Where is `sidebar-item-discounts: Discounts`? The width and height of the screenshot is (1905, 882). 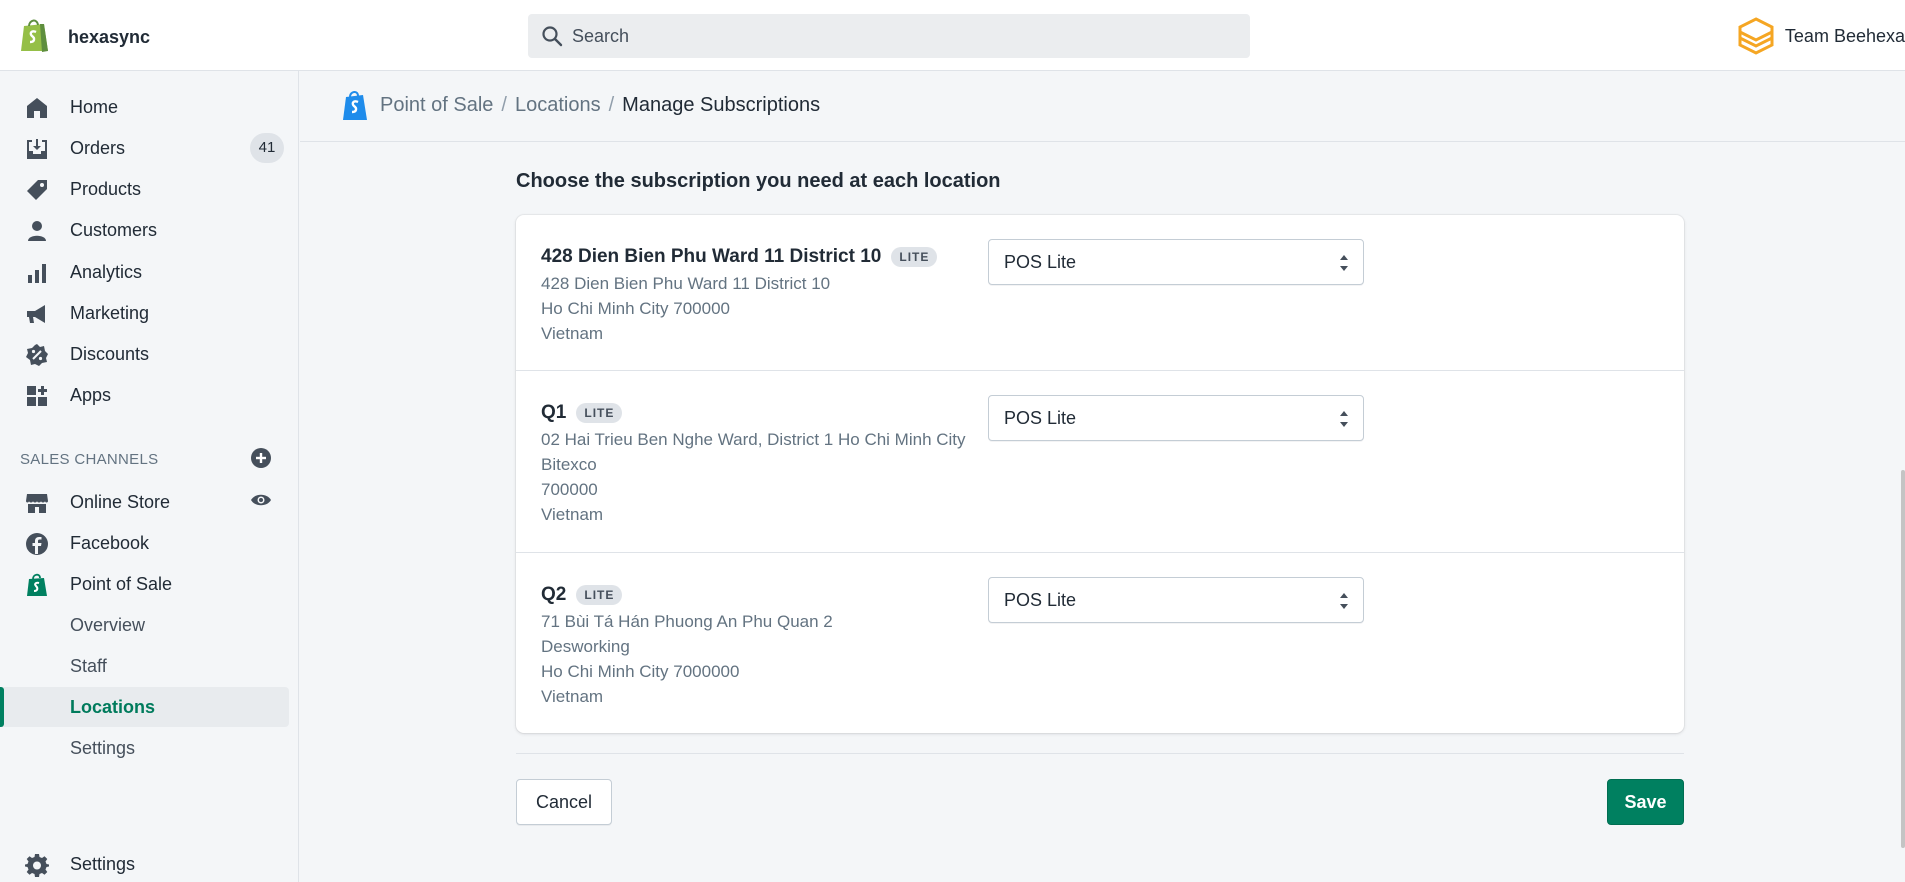
sidebar-item-discounts: Discounts is located at coordinates (145, 354).